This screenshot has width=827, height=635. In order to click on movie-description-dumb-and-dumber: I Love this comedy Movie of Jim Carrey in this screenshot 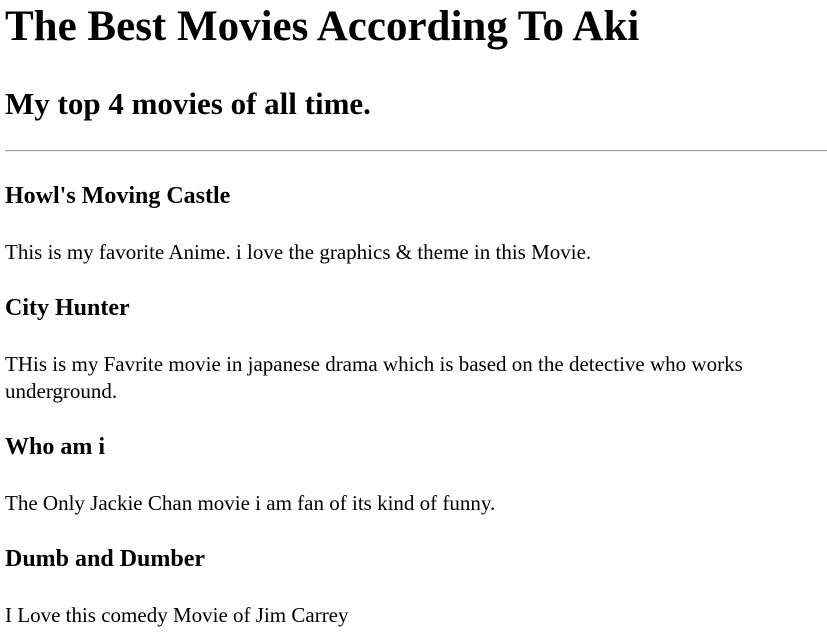, I will do `click(177, 615)`.